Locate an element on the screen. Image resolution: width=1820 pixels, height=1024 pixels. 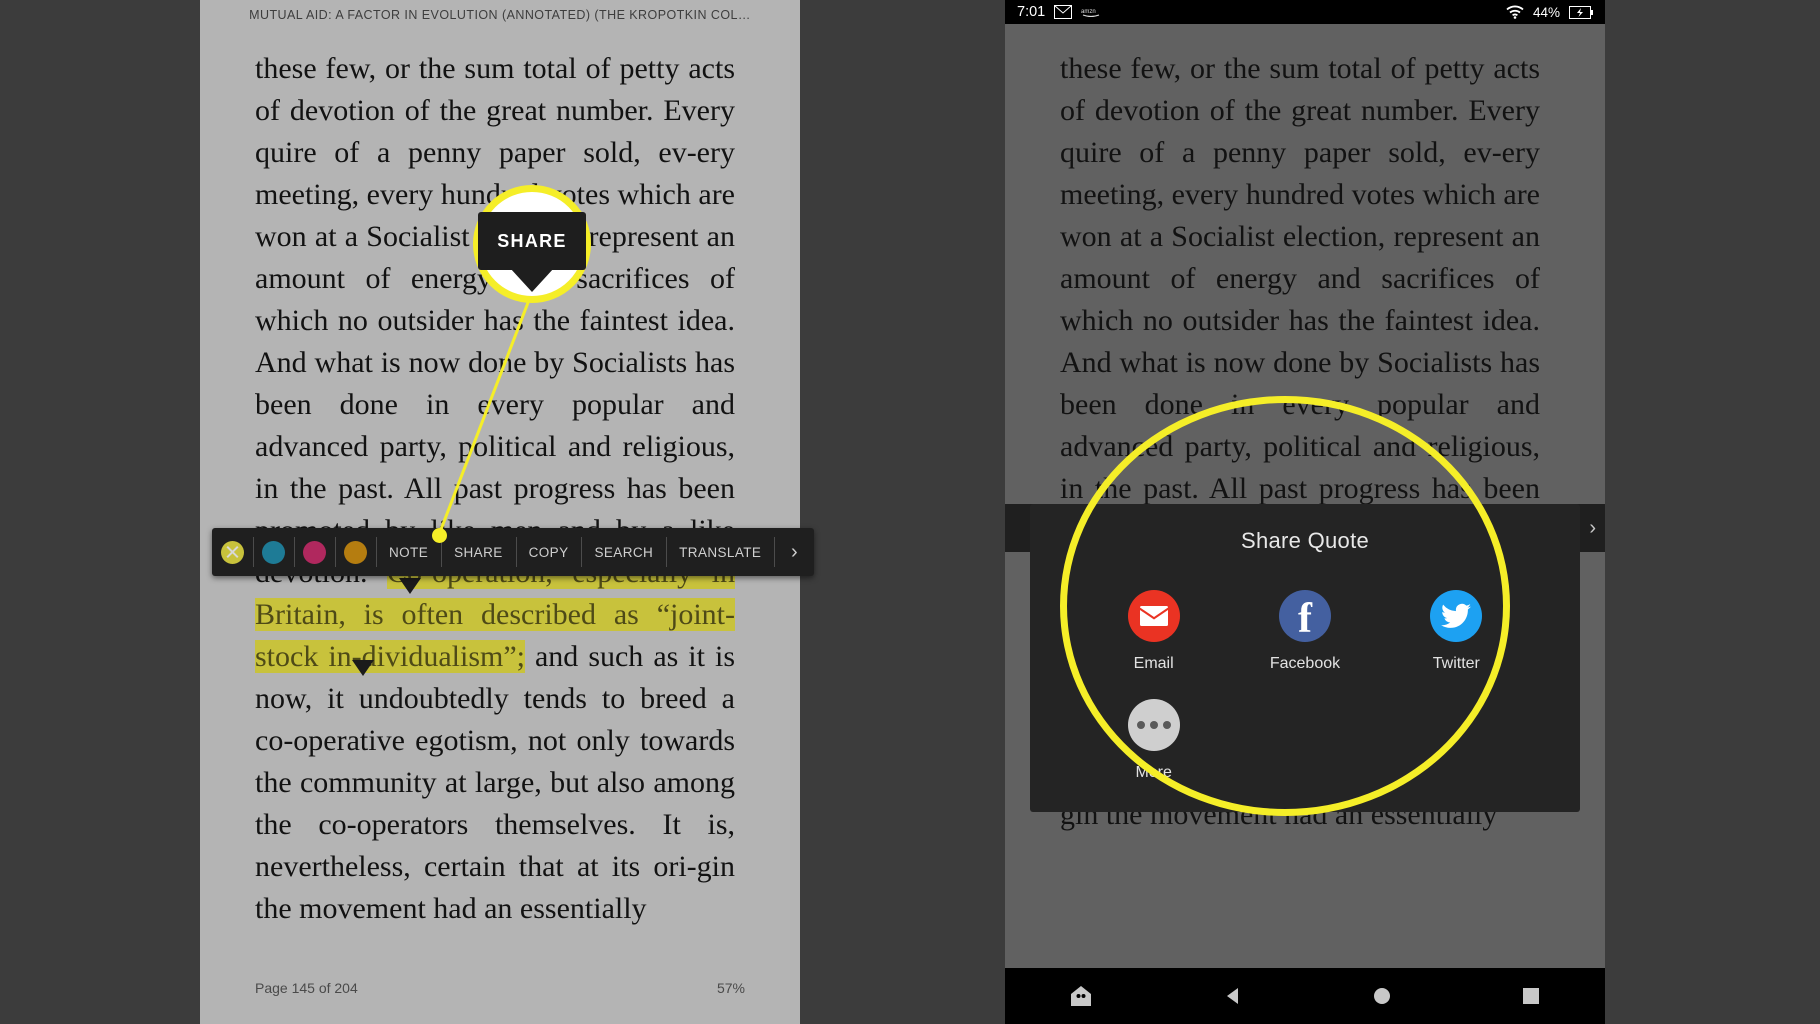
share-target-label: Facebook is located at coordinates (1305, 663).